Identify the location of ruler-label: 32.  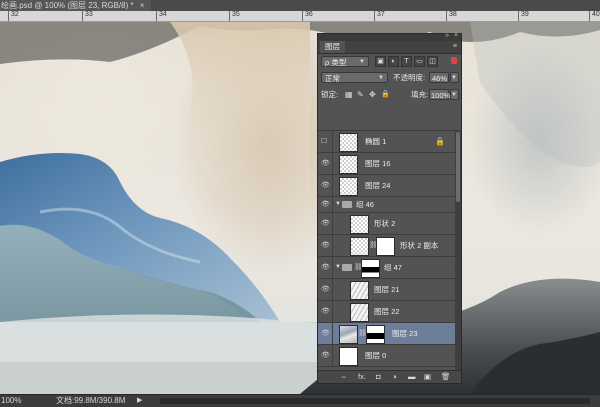
(13, 16).